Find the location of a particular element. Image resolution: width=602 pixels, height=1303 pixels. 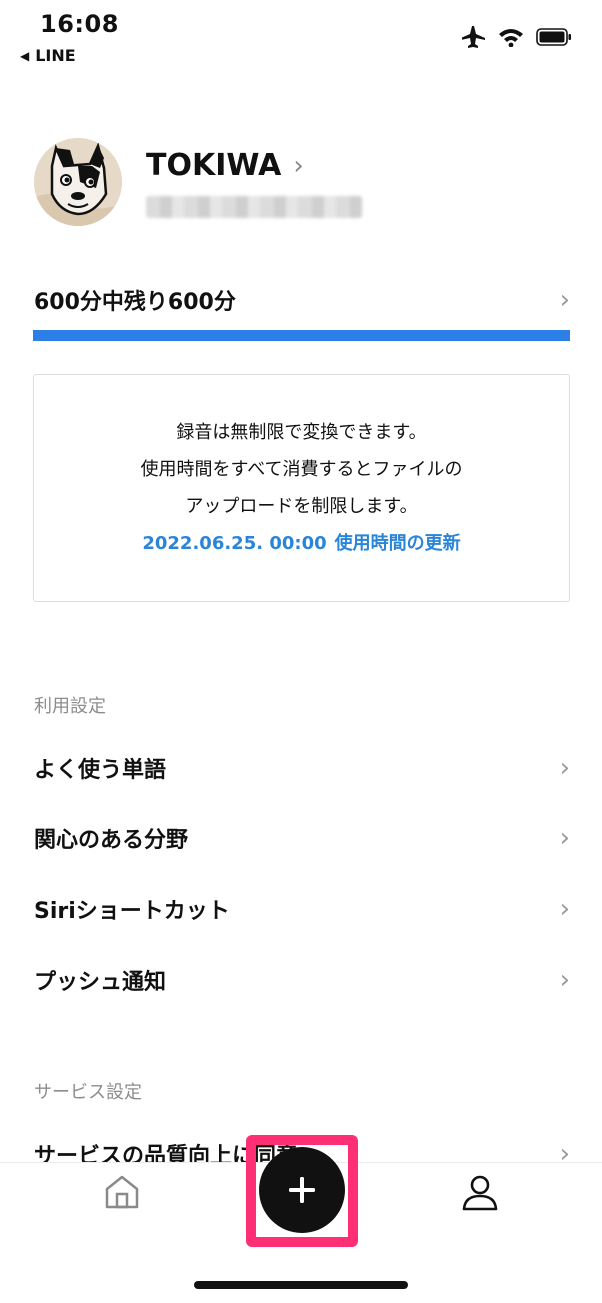

menu-item-push-notification: プッシュ通知 › is located at coordinates (302, 980).